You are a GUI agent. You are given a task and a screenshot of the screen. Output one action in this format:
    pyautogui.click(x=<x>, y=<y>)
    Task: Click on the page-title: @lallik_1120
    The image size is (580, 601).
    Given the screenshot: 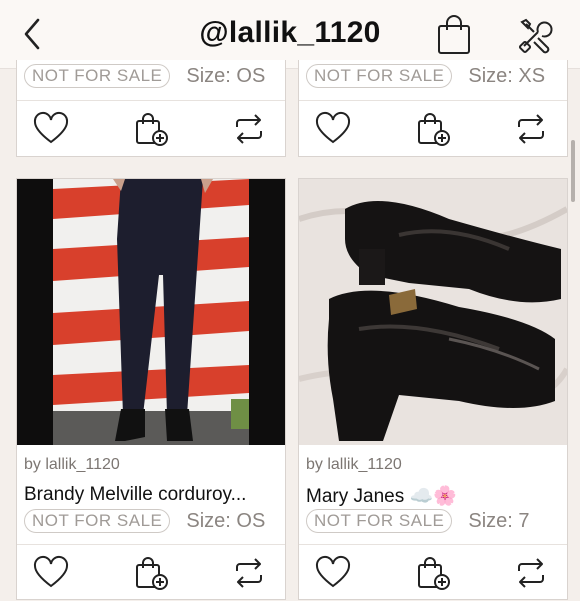 What is the action you would take?
    pyautogui.click(x=290, y=32)
    